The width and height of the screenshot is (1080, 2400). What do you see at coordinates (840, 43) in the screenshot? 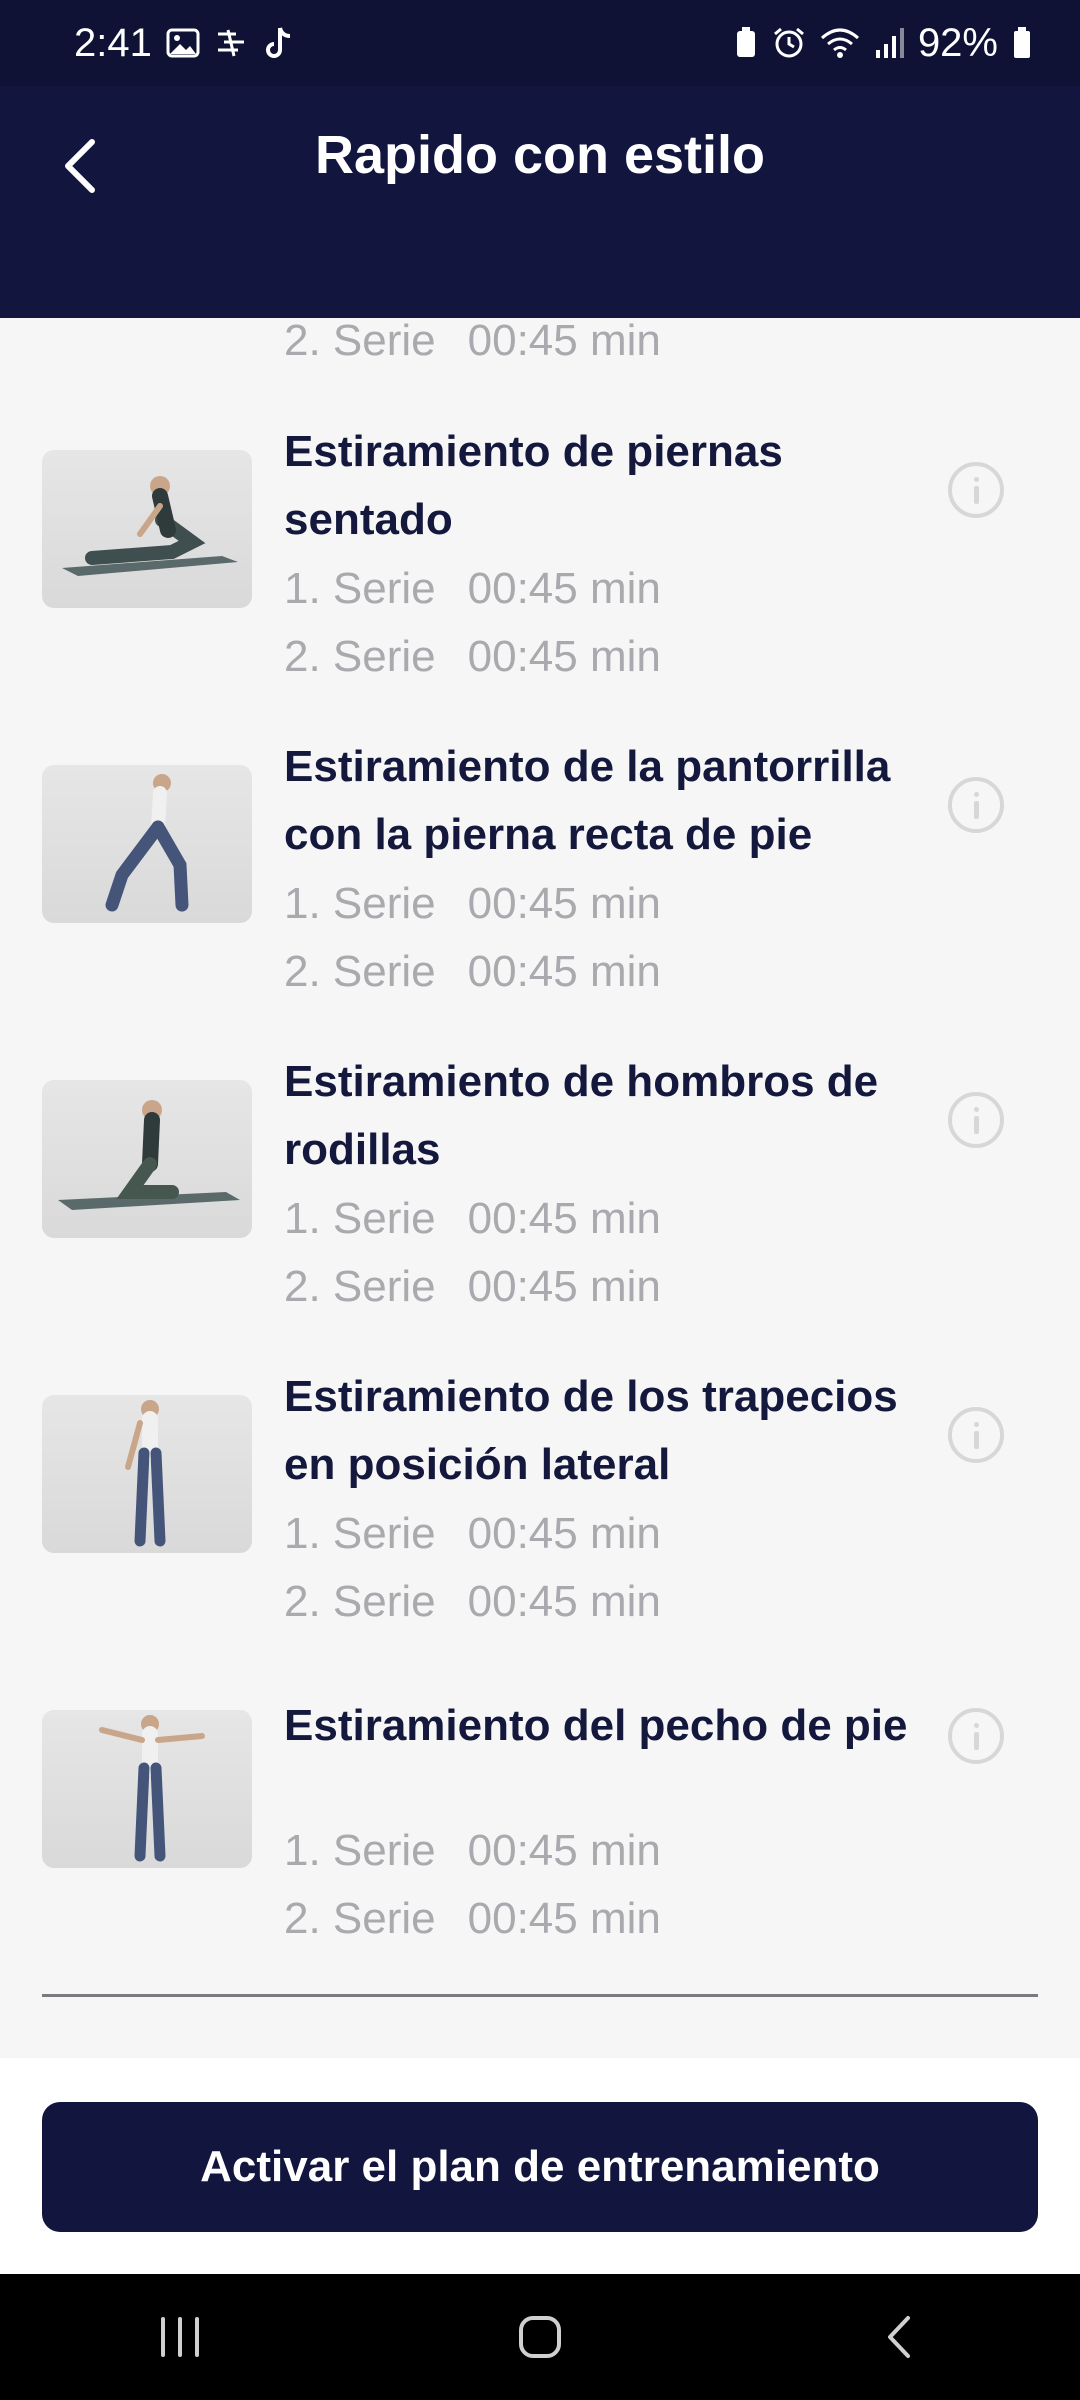
I see `wifi-icon` at bounding box center [840, 43].